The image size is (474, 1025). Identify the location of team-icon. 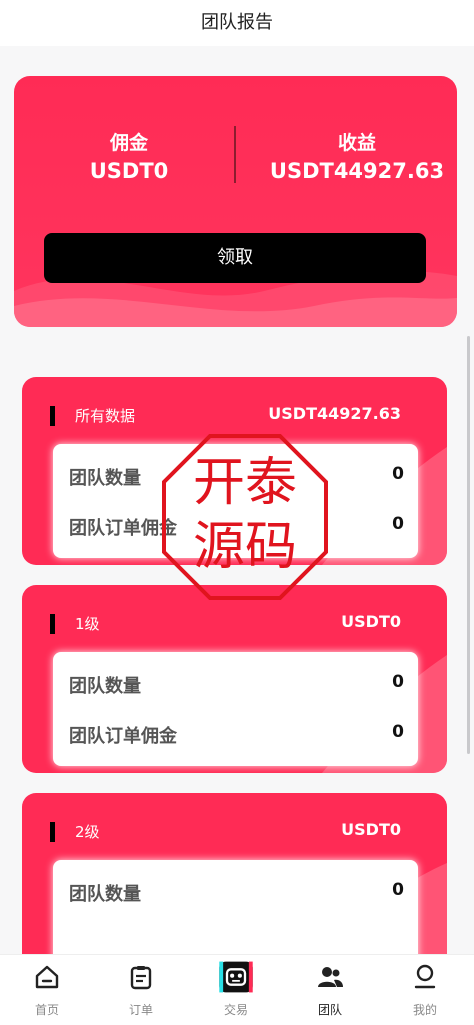
(330, 977).